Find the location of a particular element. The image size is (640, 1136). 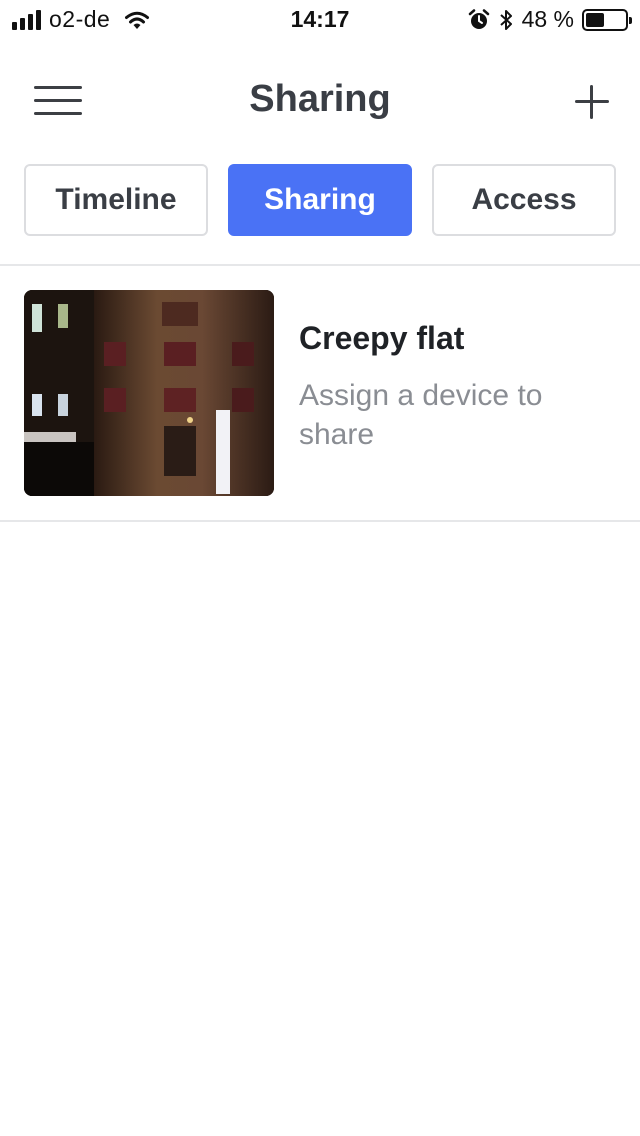

segment-tabs: Timeline Sharing Access is located at coordinates (320, 200).